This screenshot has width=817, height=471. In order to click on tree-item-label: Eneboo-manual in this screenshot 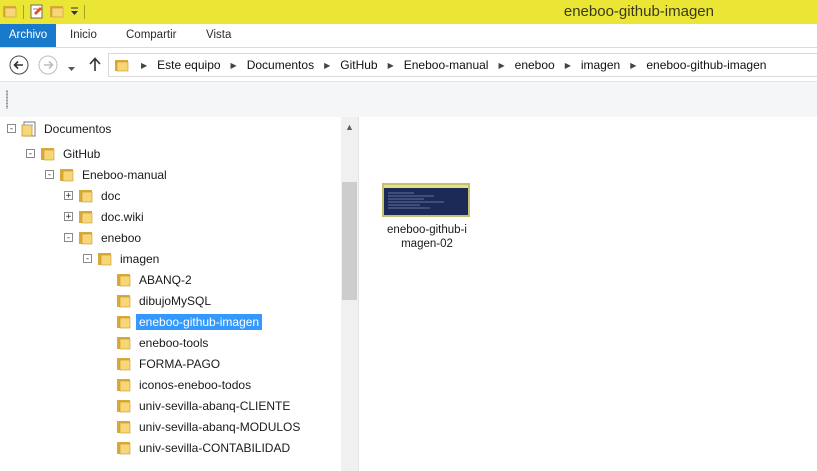, I will do `click(124, 174)`.